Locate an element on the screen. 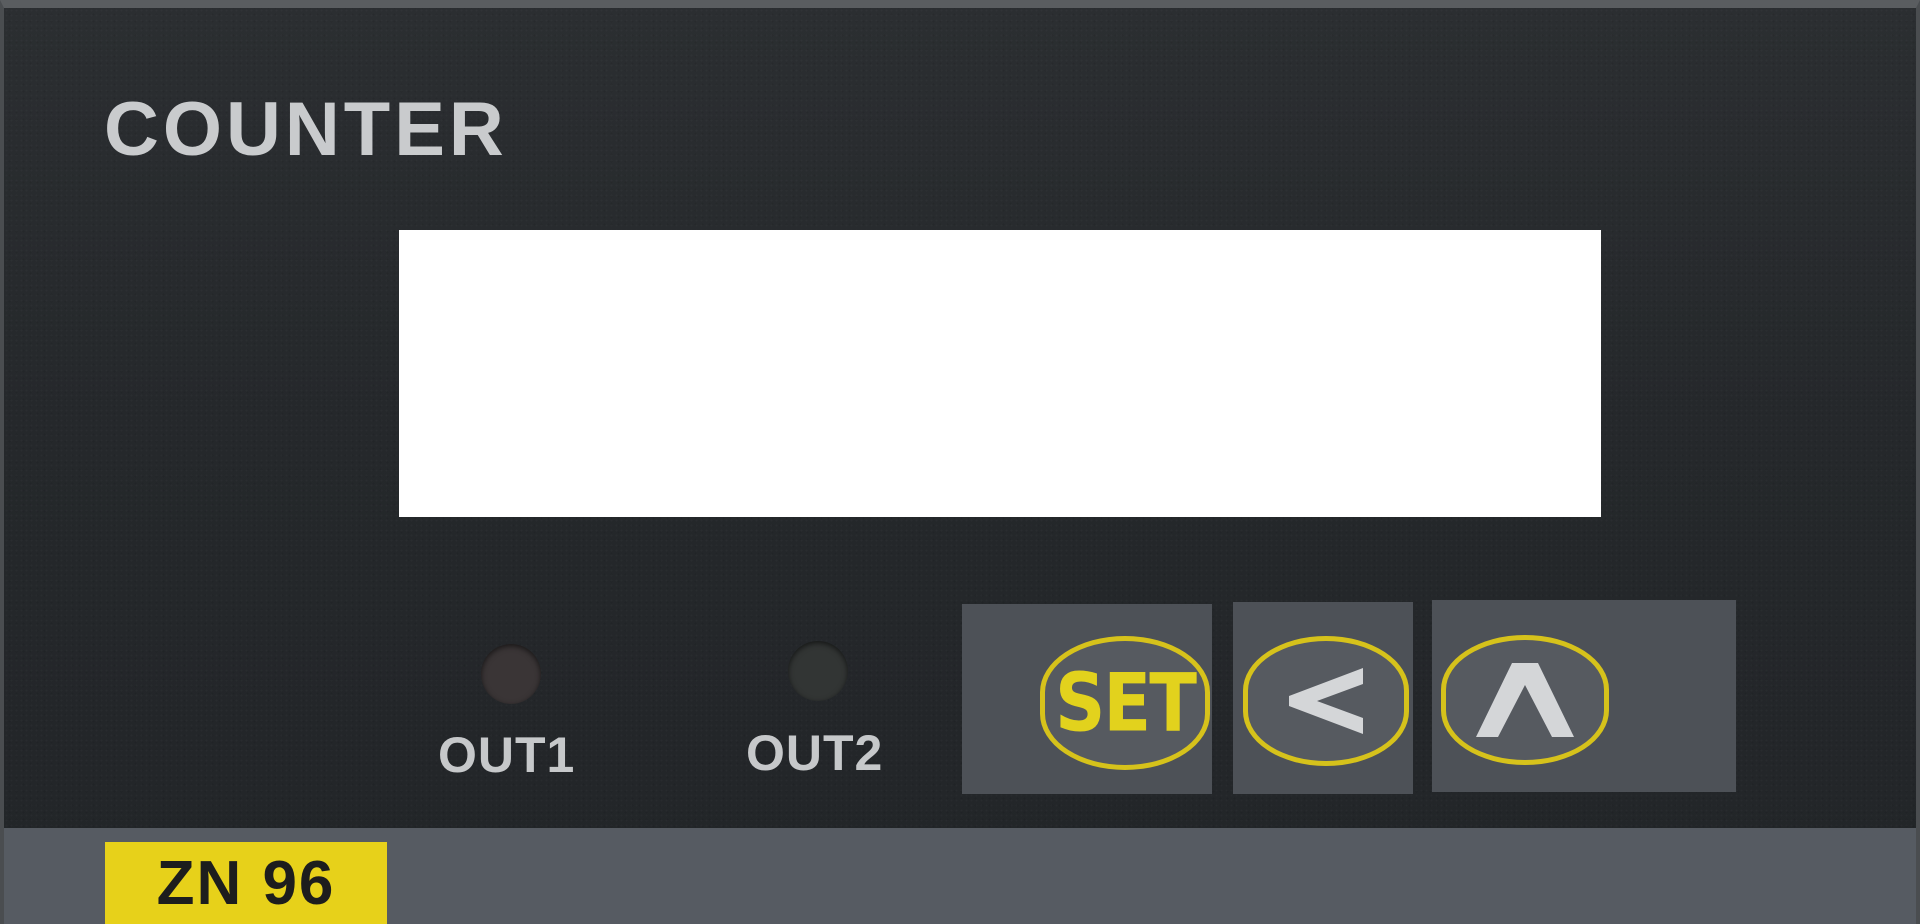  up-button is located at coordinates (1525, 700).